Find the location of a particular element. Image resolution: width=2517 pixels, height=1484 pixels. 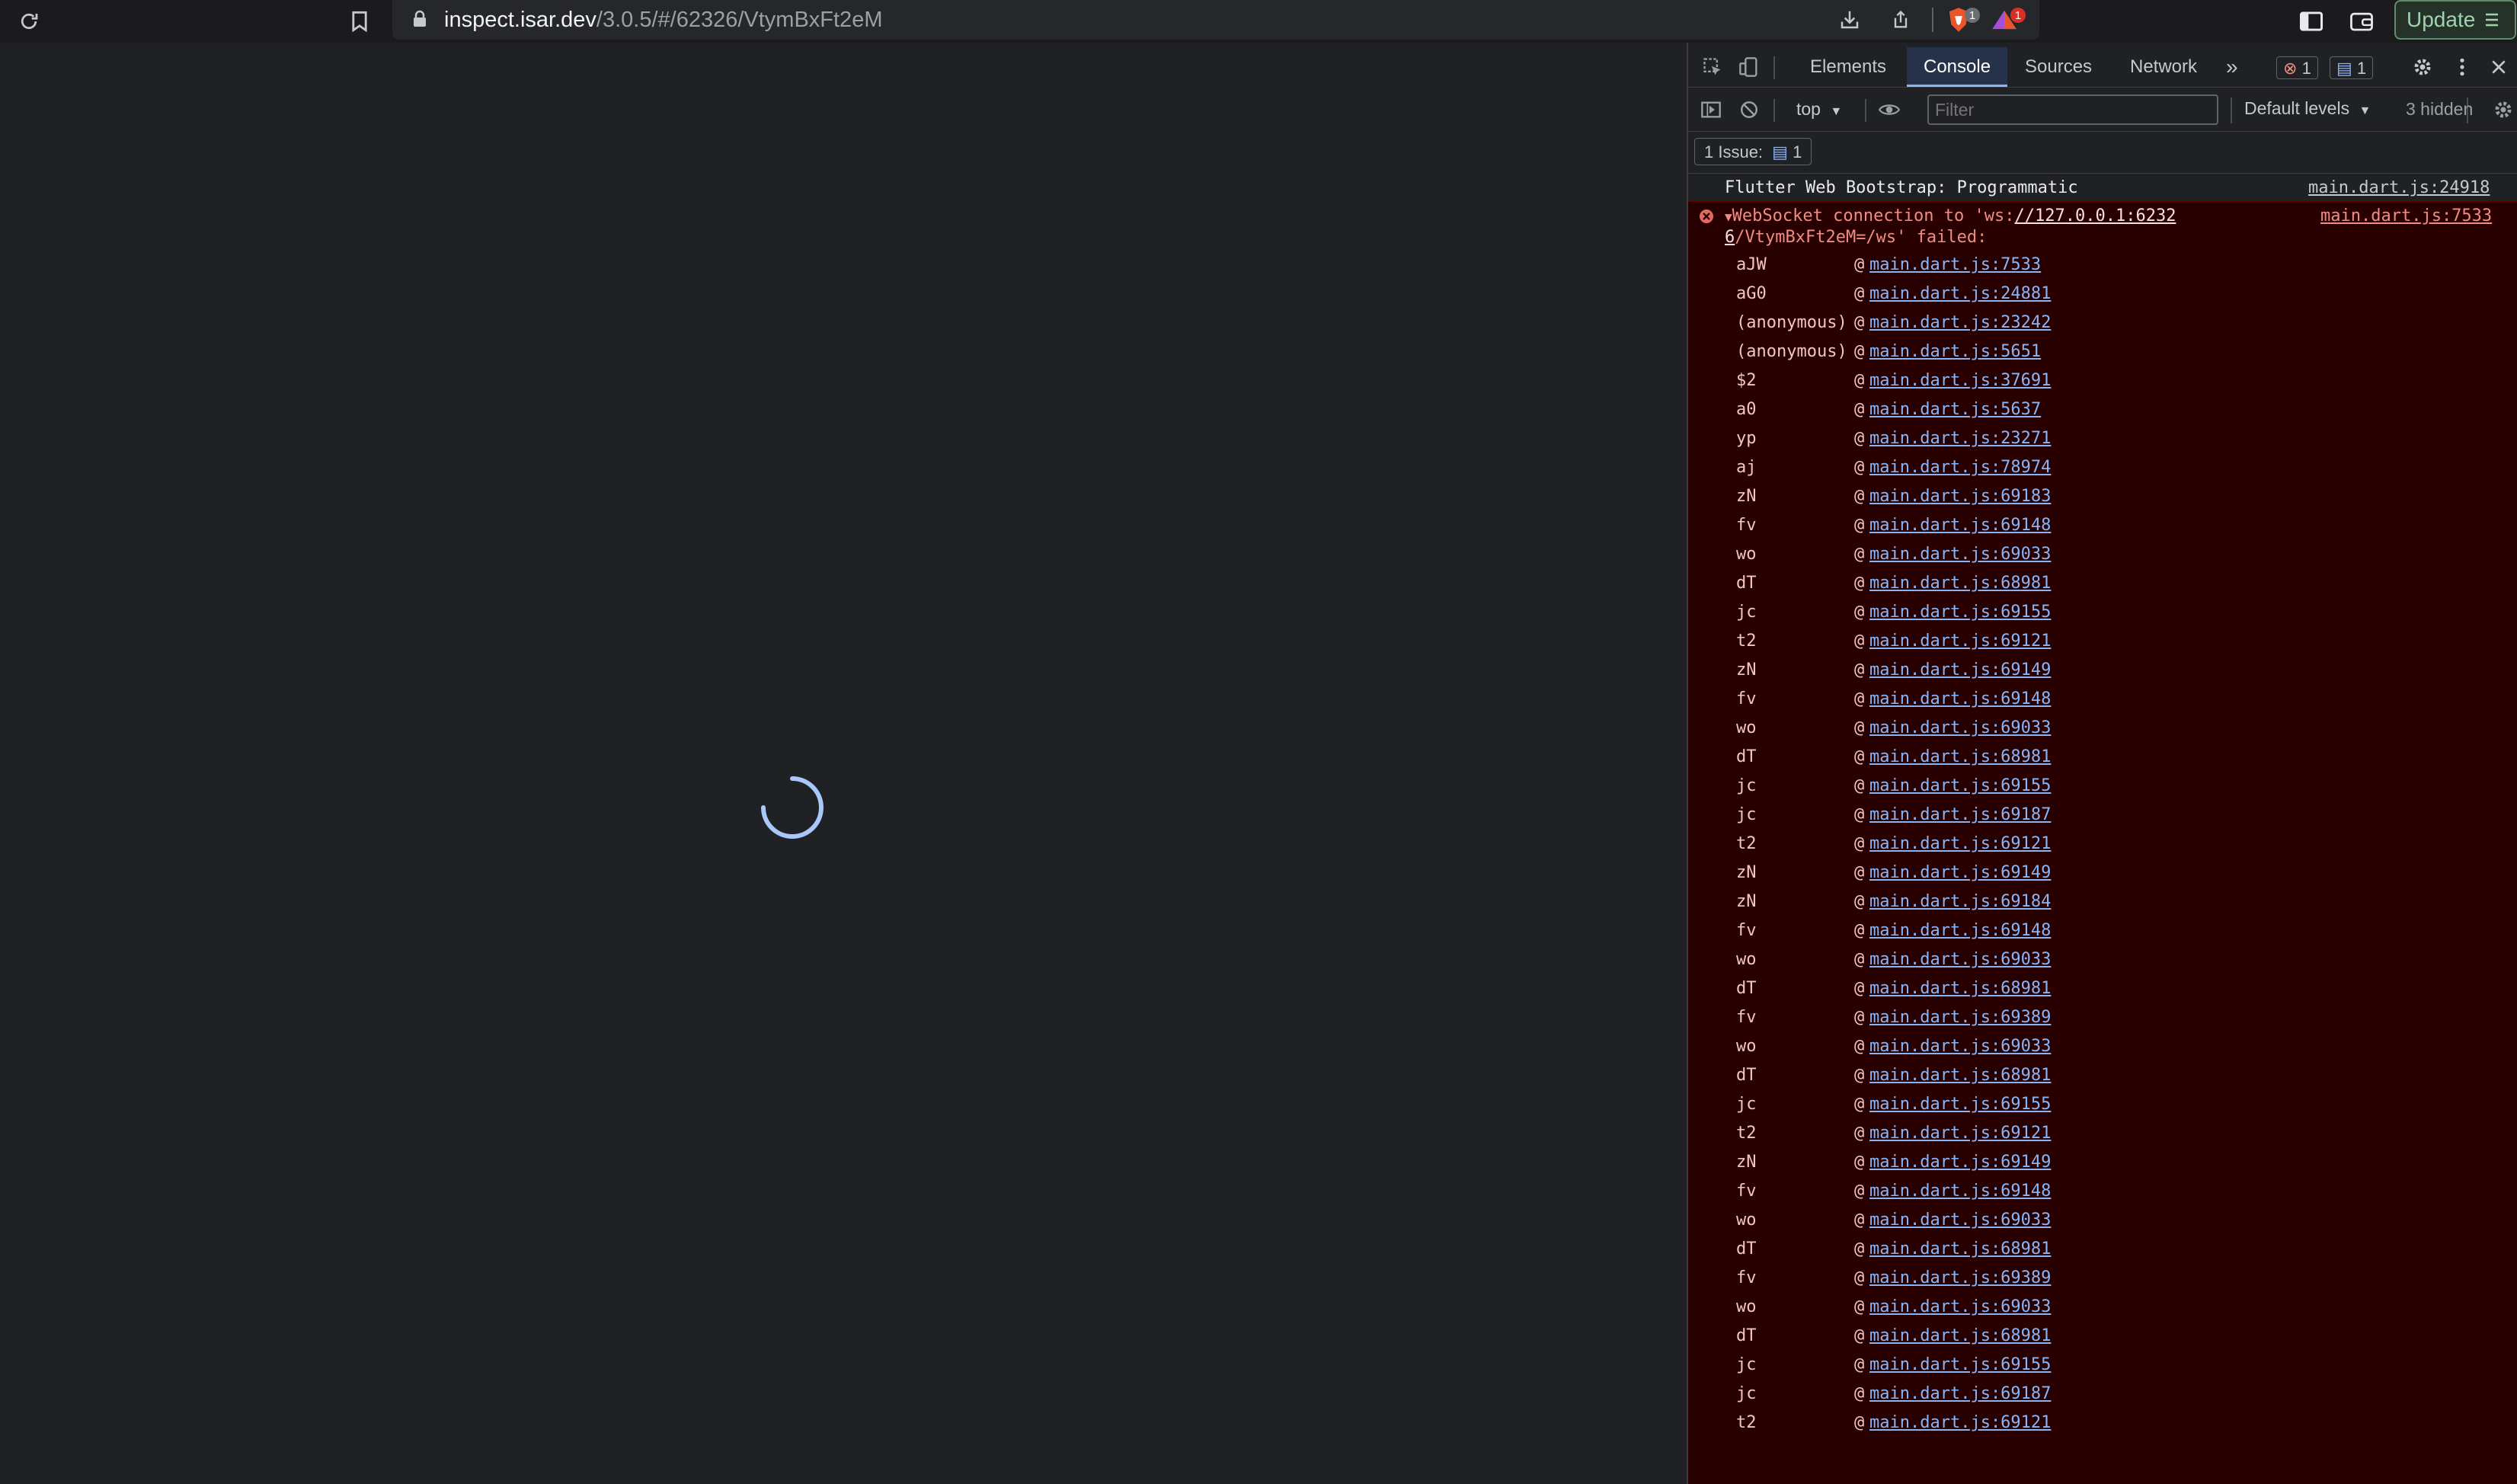

reload-icon is located at coordinates (29, 21).